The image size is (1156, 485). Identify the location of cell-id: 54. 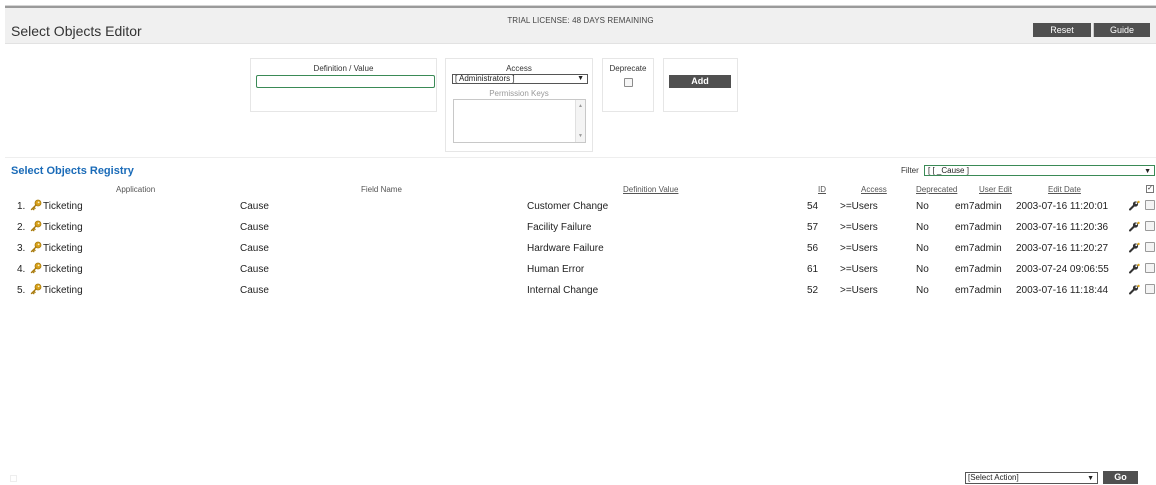
(813, 206).